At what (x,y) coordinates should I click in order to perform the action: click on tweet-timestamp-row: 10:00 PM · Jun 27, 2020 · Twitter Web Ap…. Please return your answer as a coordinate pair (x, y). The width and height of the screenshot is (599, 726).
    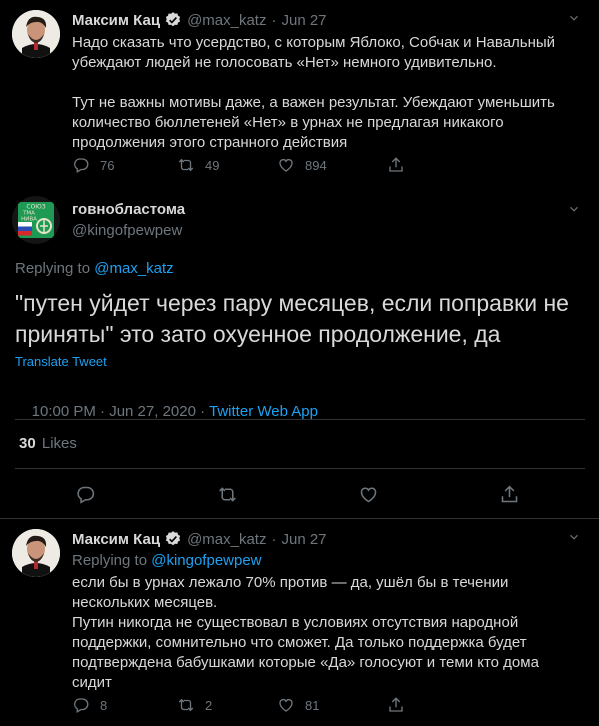
    Looking at the image, I should click on (166, 411).